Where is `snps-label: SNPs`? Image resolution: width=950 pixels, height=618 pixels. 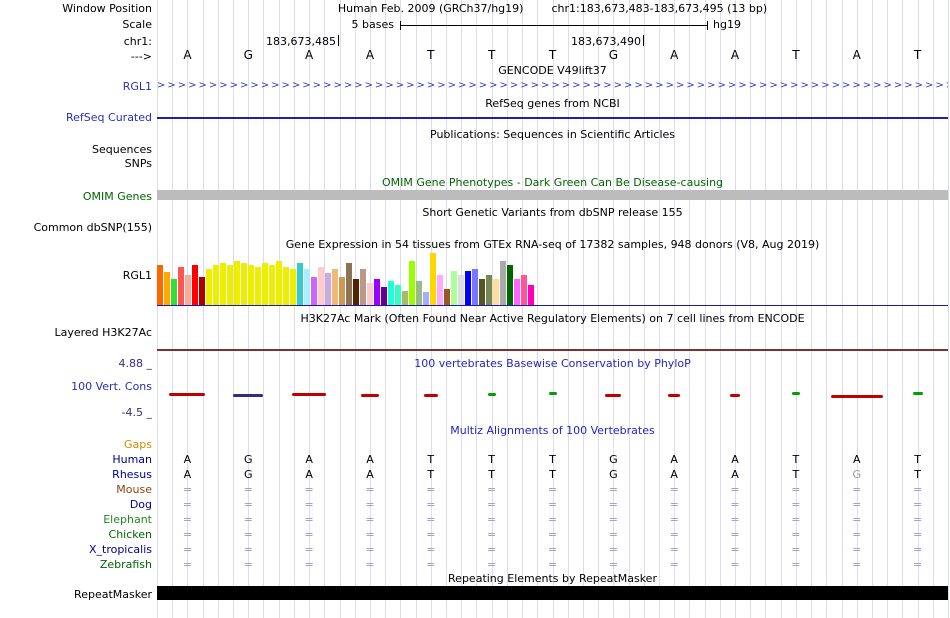 snps-label: SNPs is located at coordinates (76, 163).